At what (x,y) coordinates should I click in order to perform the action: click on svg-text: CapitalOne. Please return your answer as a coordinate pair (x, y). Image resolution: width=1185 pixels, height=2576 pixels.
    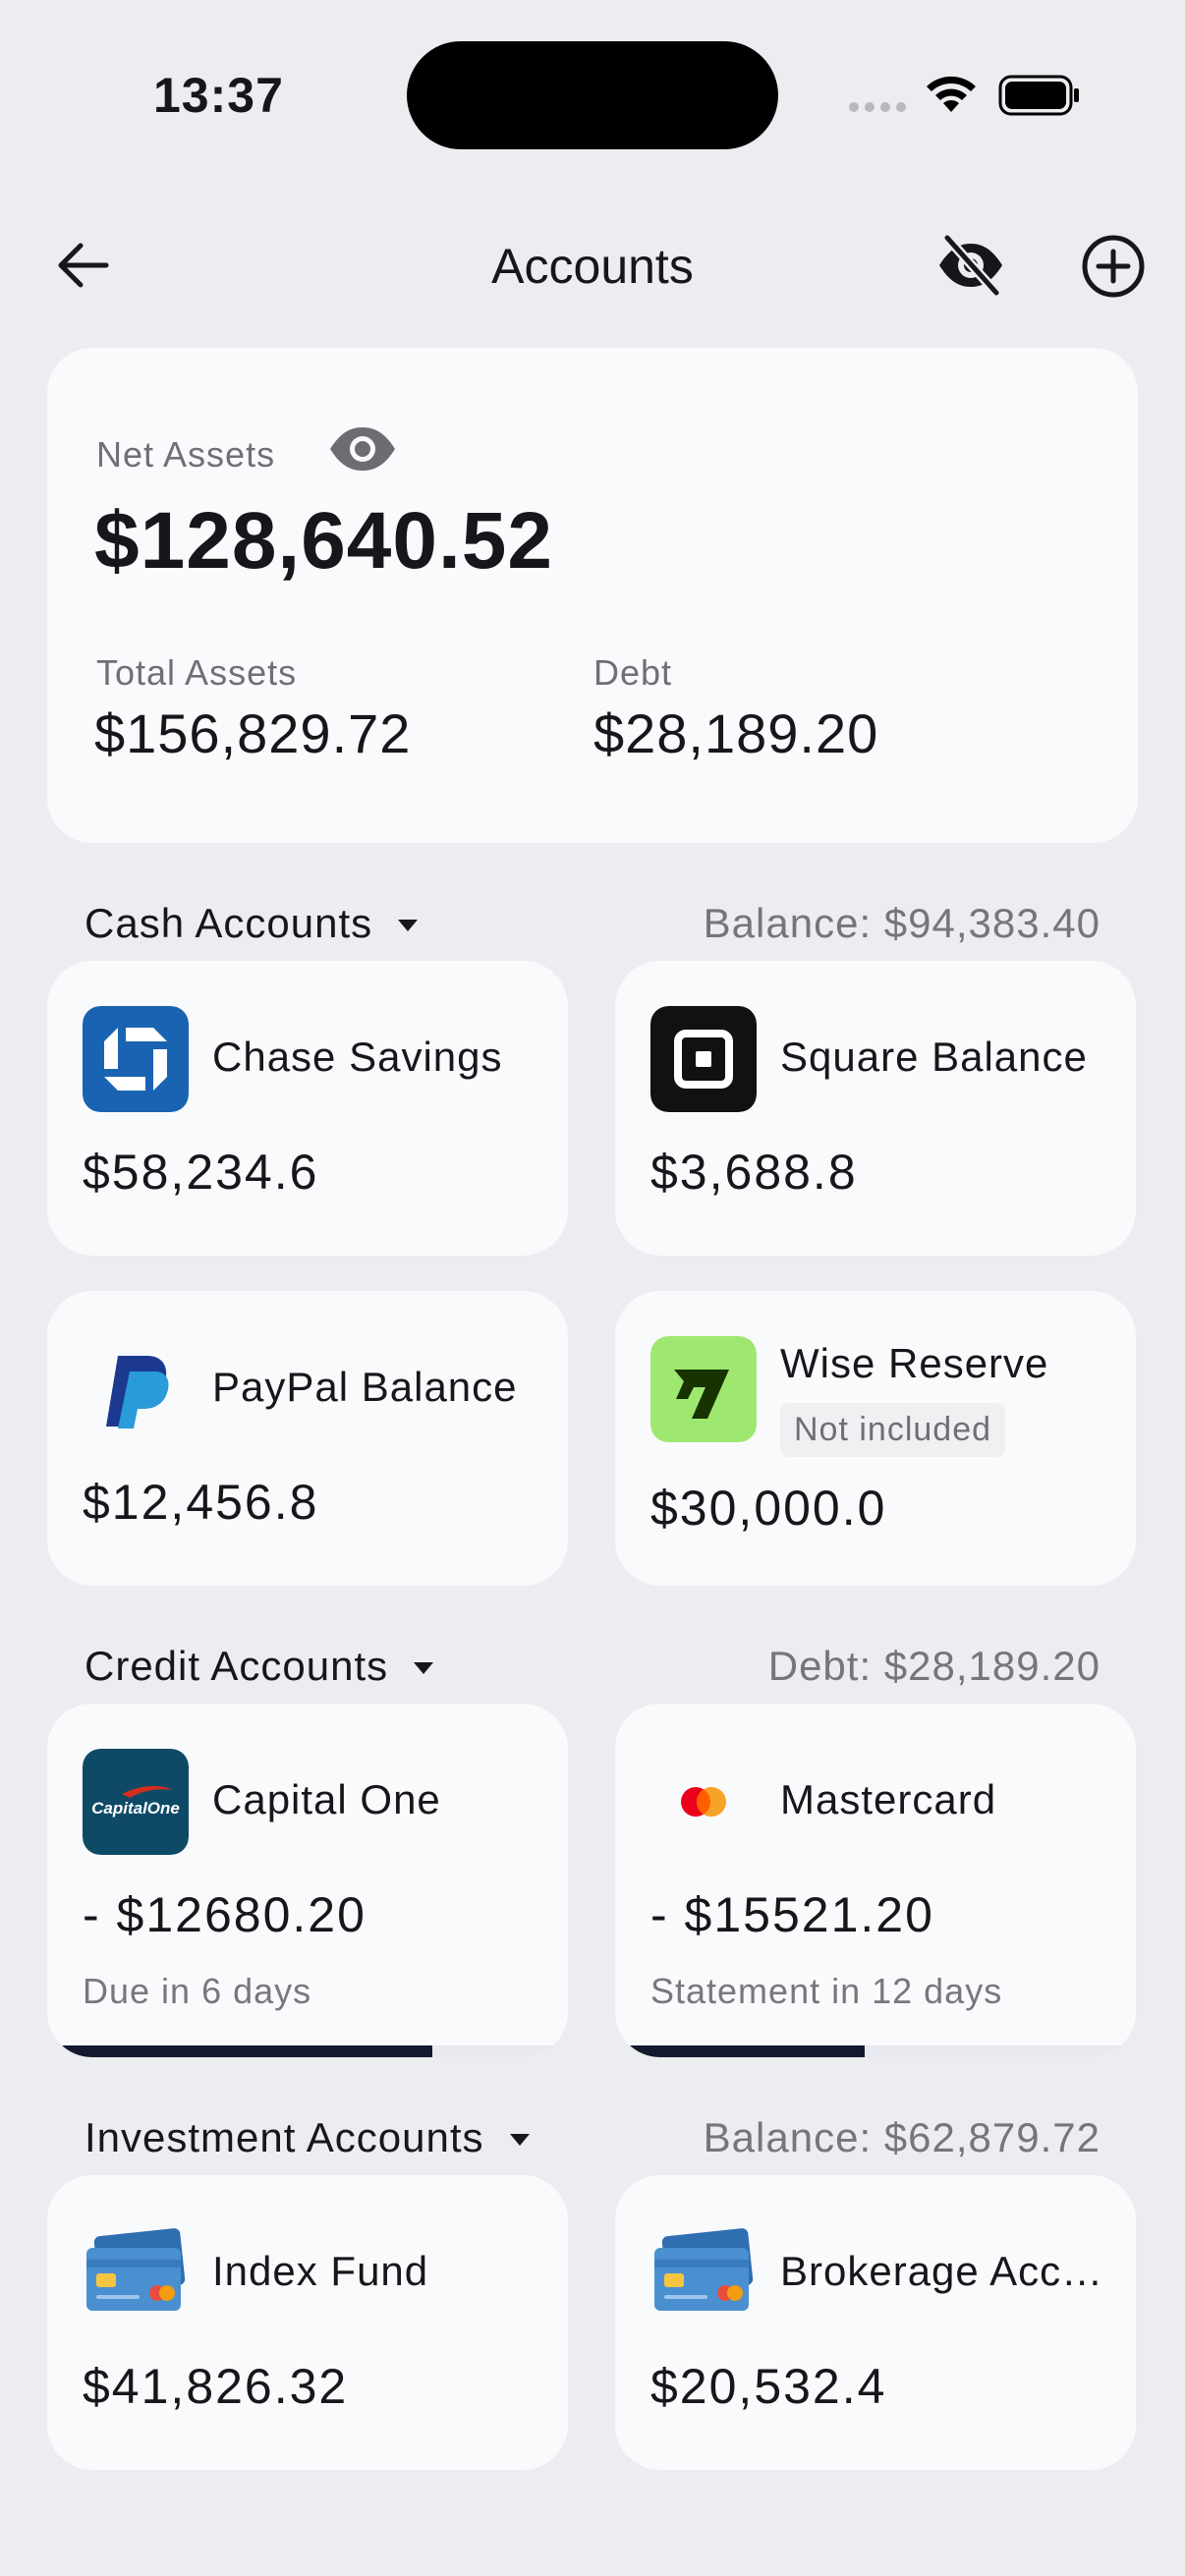
    Looking at the image, I should click on (136, 1808).